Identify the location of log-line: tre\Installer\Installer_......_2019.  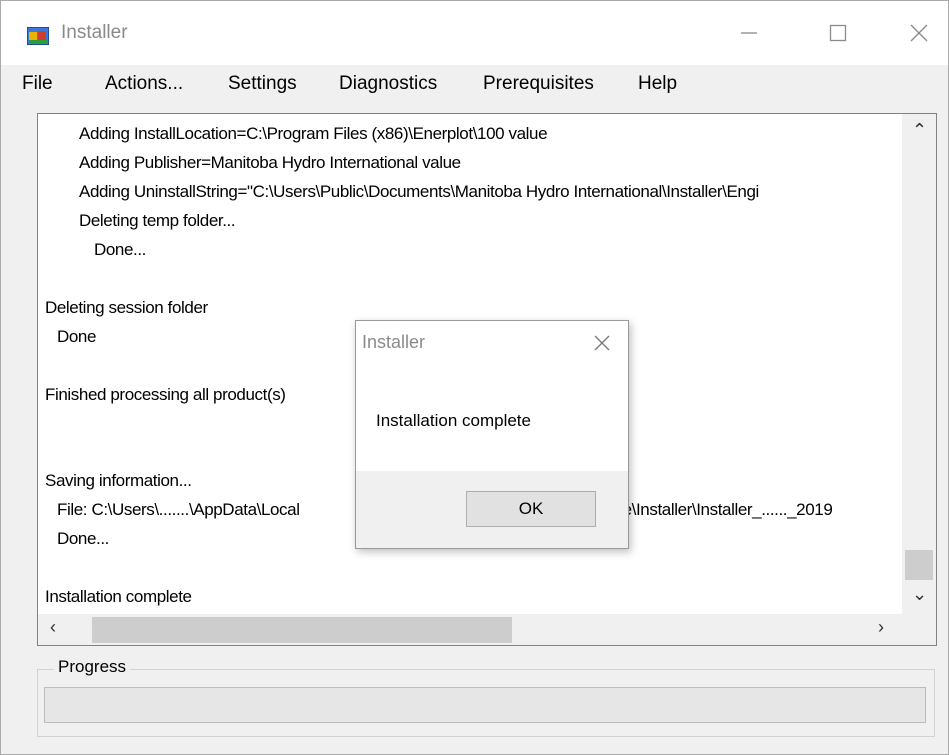
(723, 509).